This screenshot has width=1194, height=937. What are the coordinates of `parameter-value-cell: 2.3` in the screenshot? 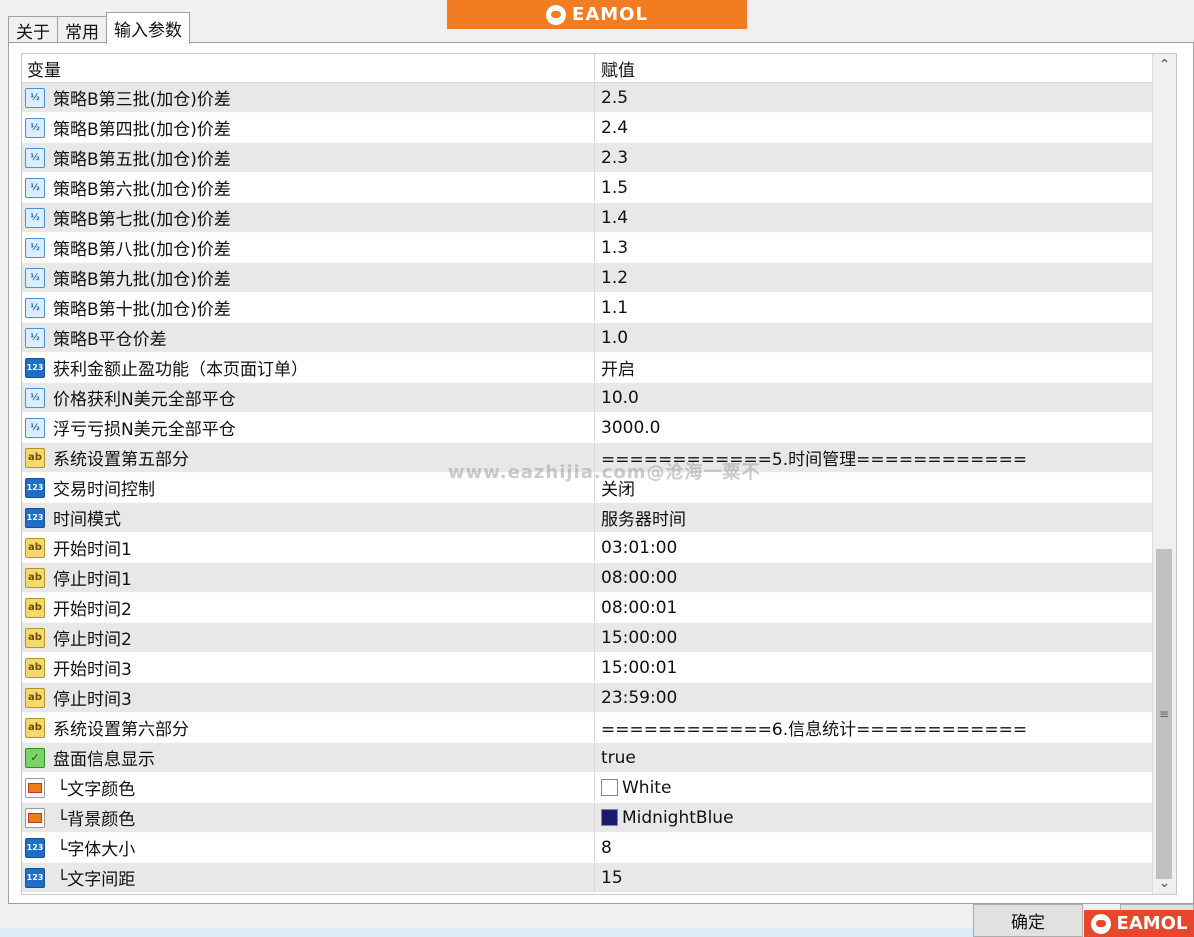 It's located at (611, 157).